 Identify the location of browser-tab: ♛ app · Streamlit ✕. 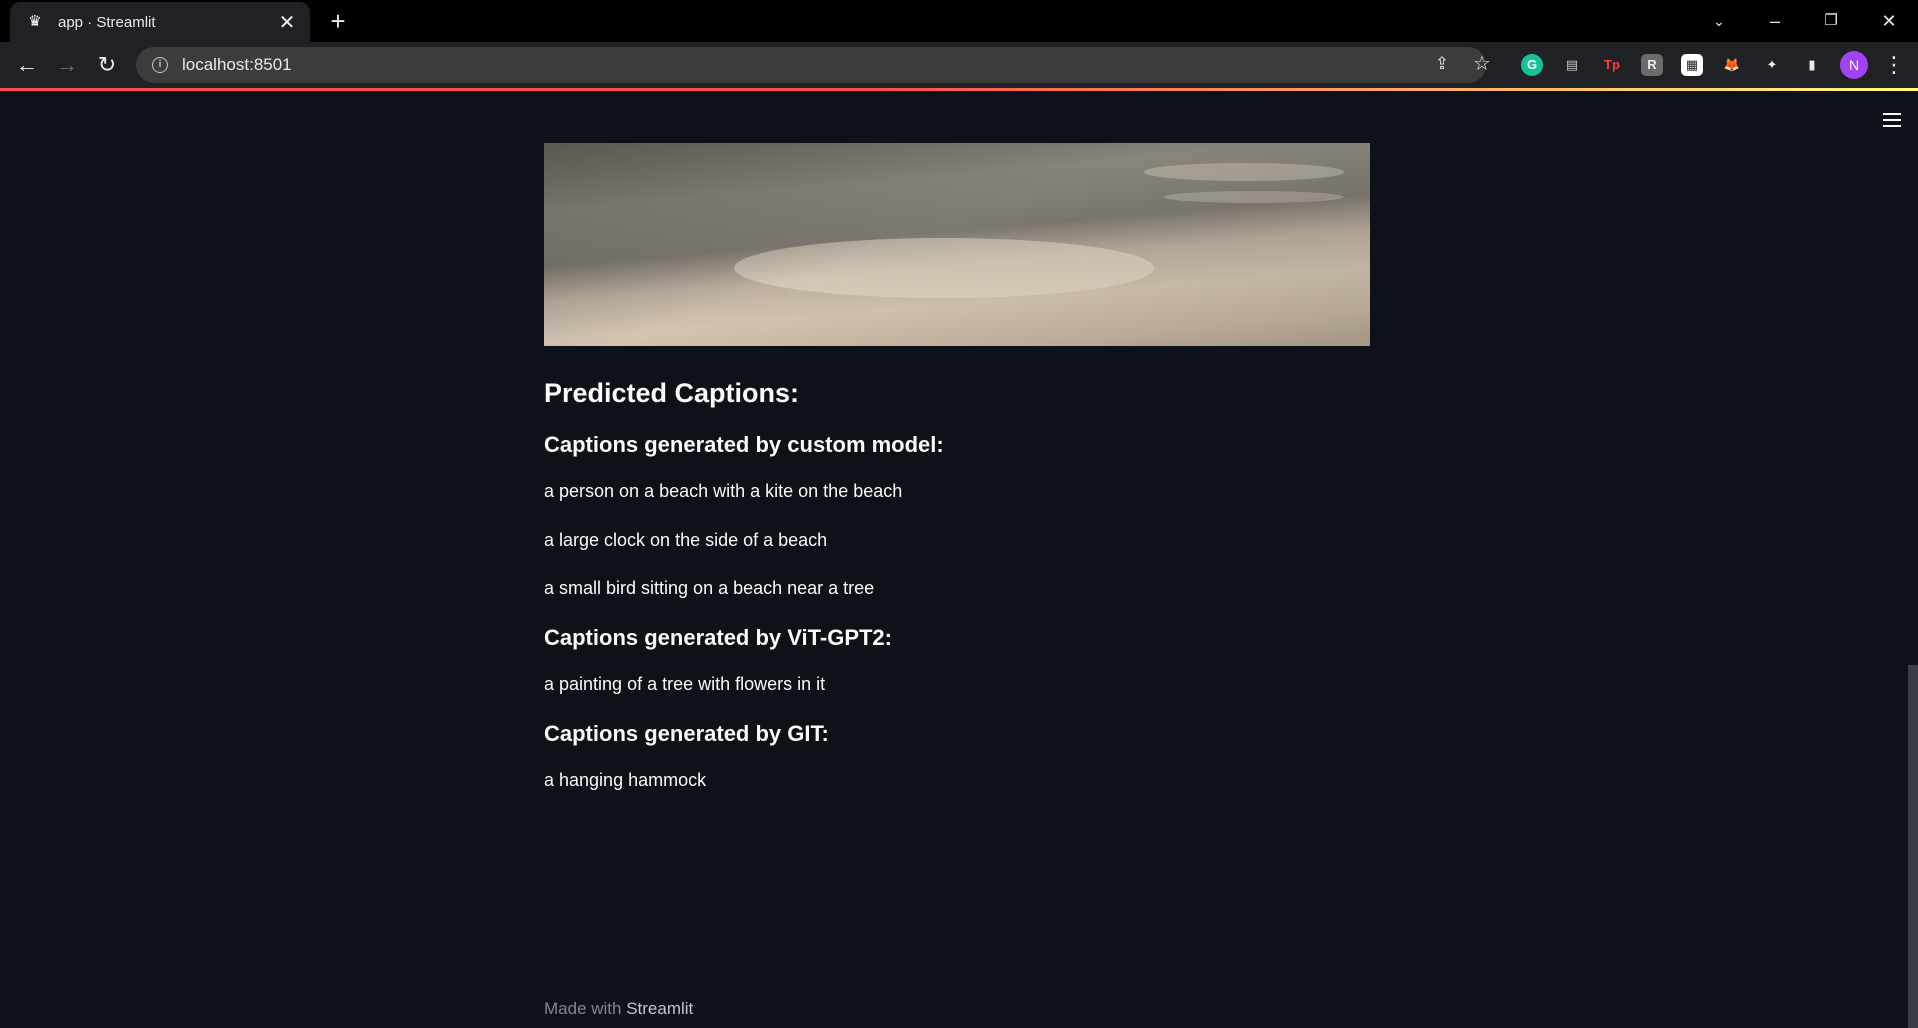
(160, 22).